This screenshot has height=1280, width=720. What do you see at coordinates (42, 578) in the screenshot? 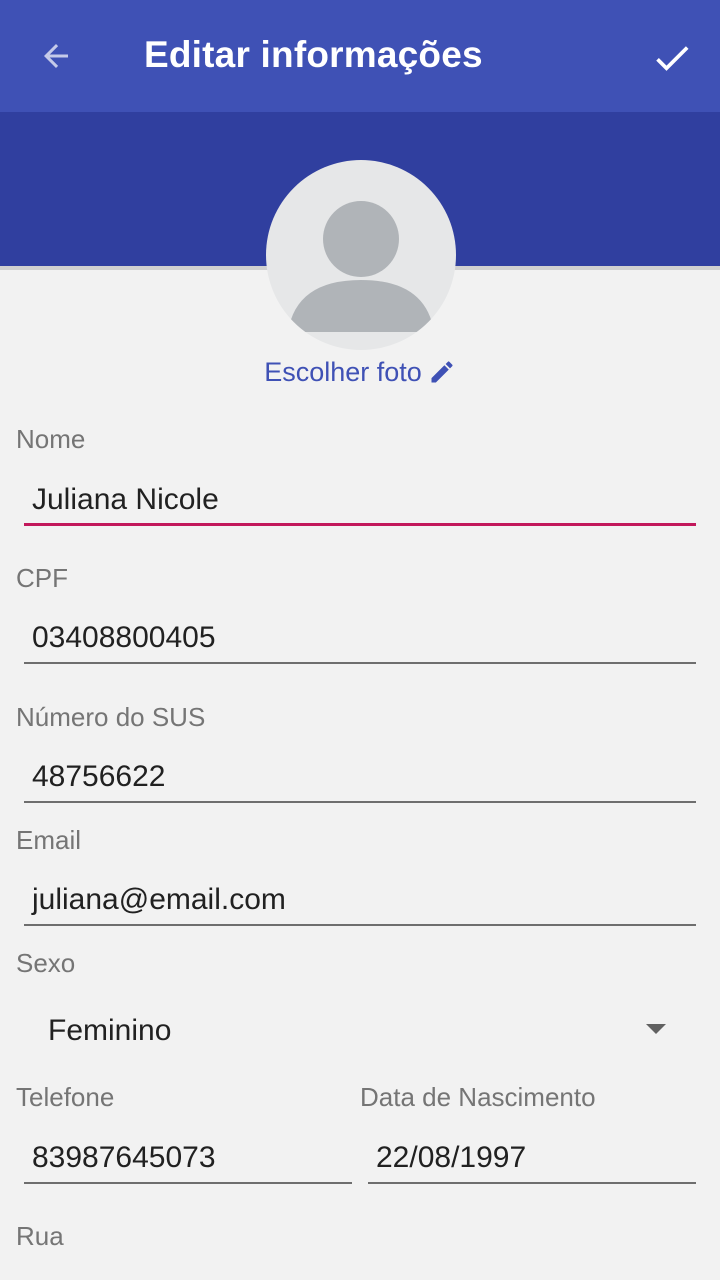
I see `cpf-label: CPF` at bounding box center [42, 578].